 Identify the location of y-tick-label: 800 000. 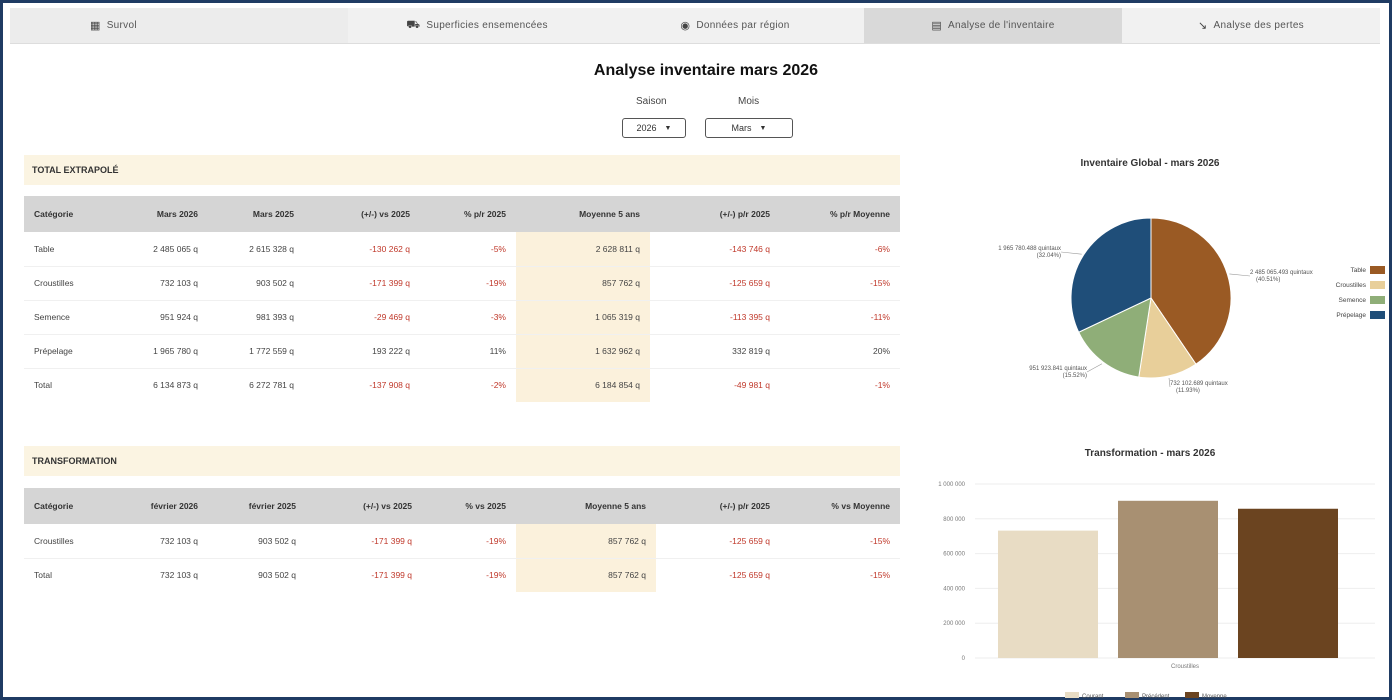
(954, 520).